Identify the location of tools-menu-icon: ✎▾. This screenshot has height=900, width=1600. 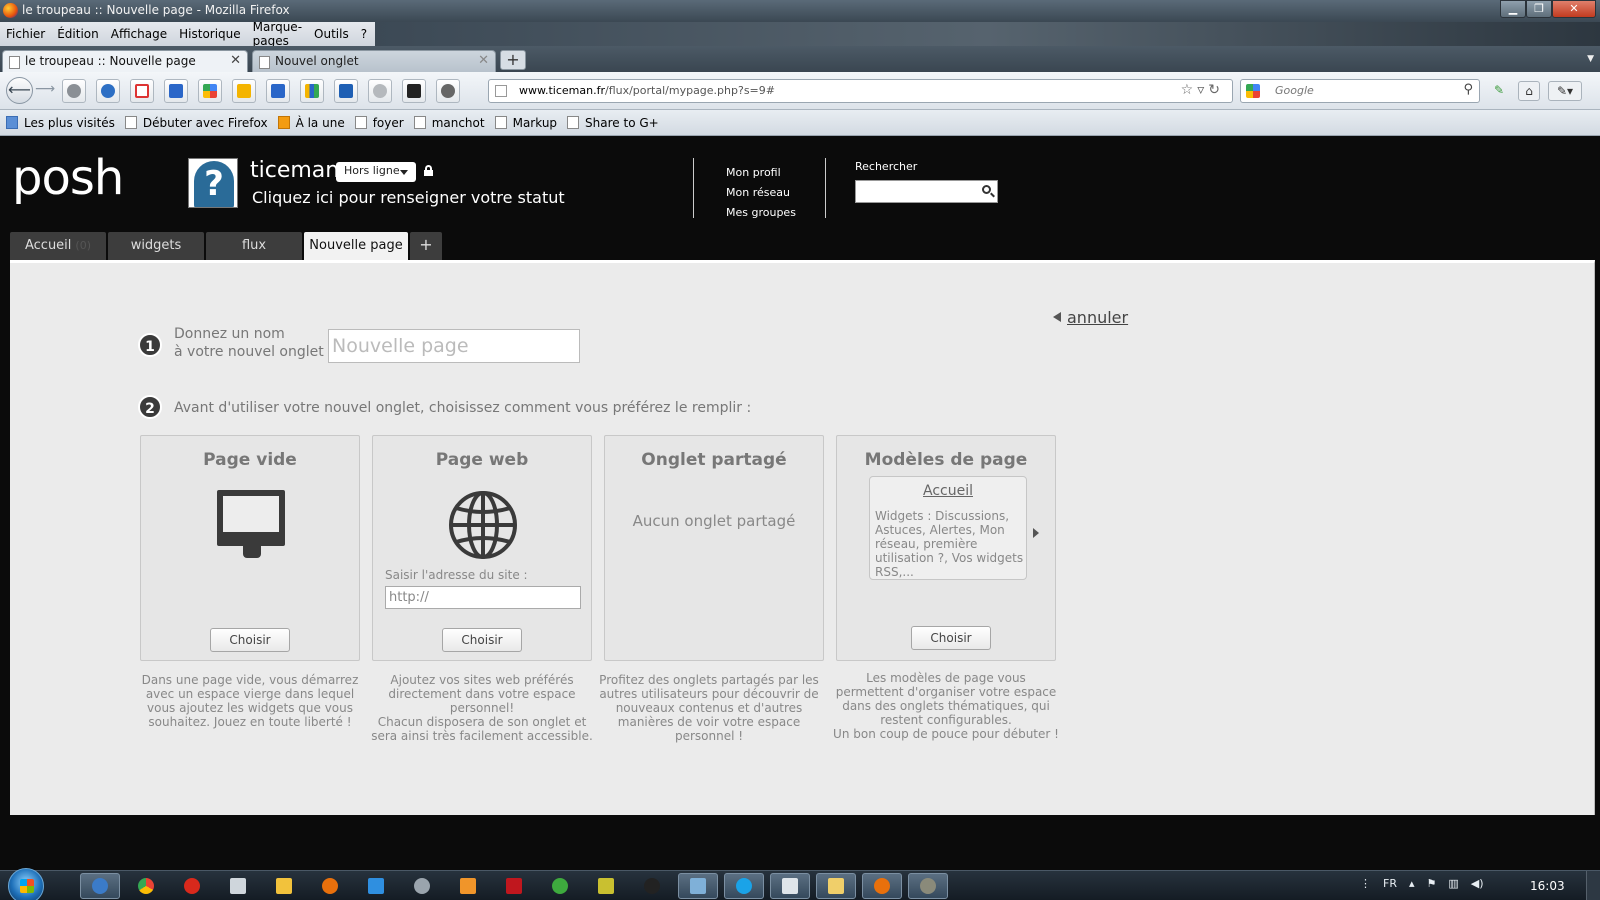
(1565, 91).